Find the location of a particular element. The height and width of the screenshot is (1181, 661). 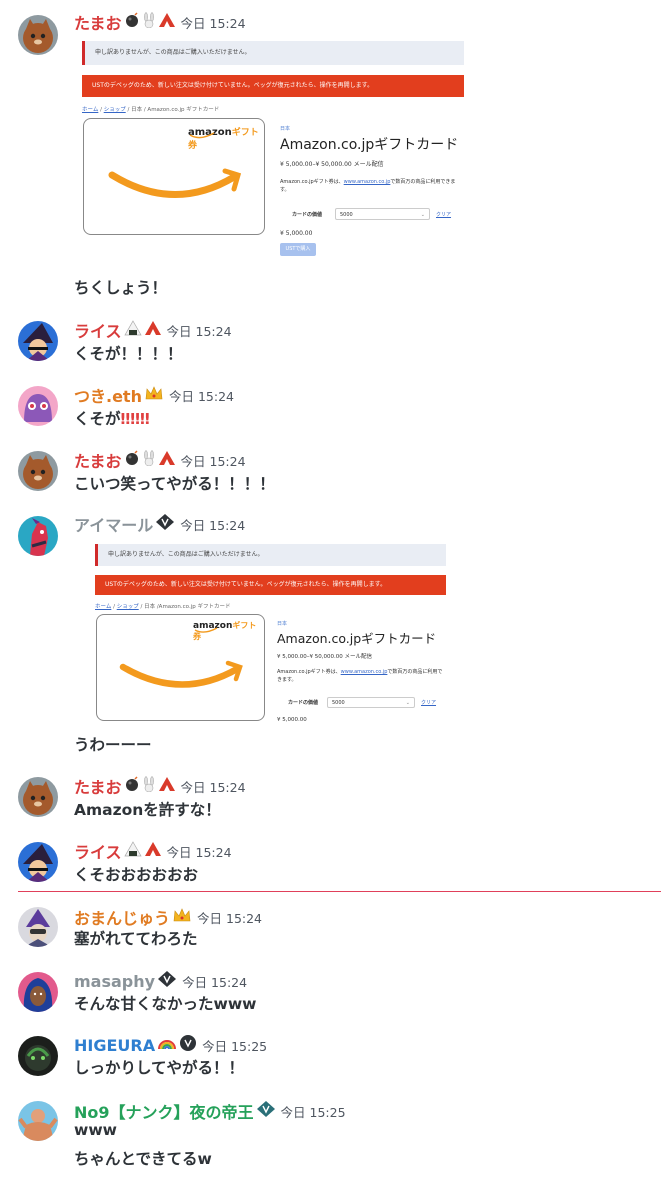

onigiri-icon is located at coordinates (132, 851).